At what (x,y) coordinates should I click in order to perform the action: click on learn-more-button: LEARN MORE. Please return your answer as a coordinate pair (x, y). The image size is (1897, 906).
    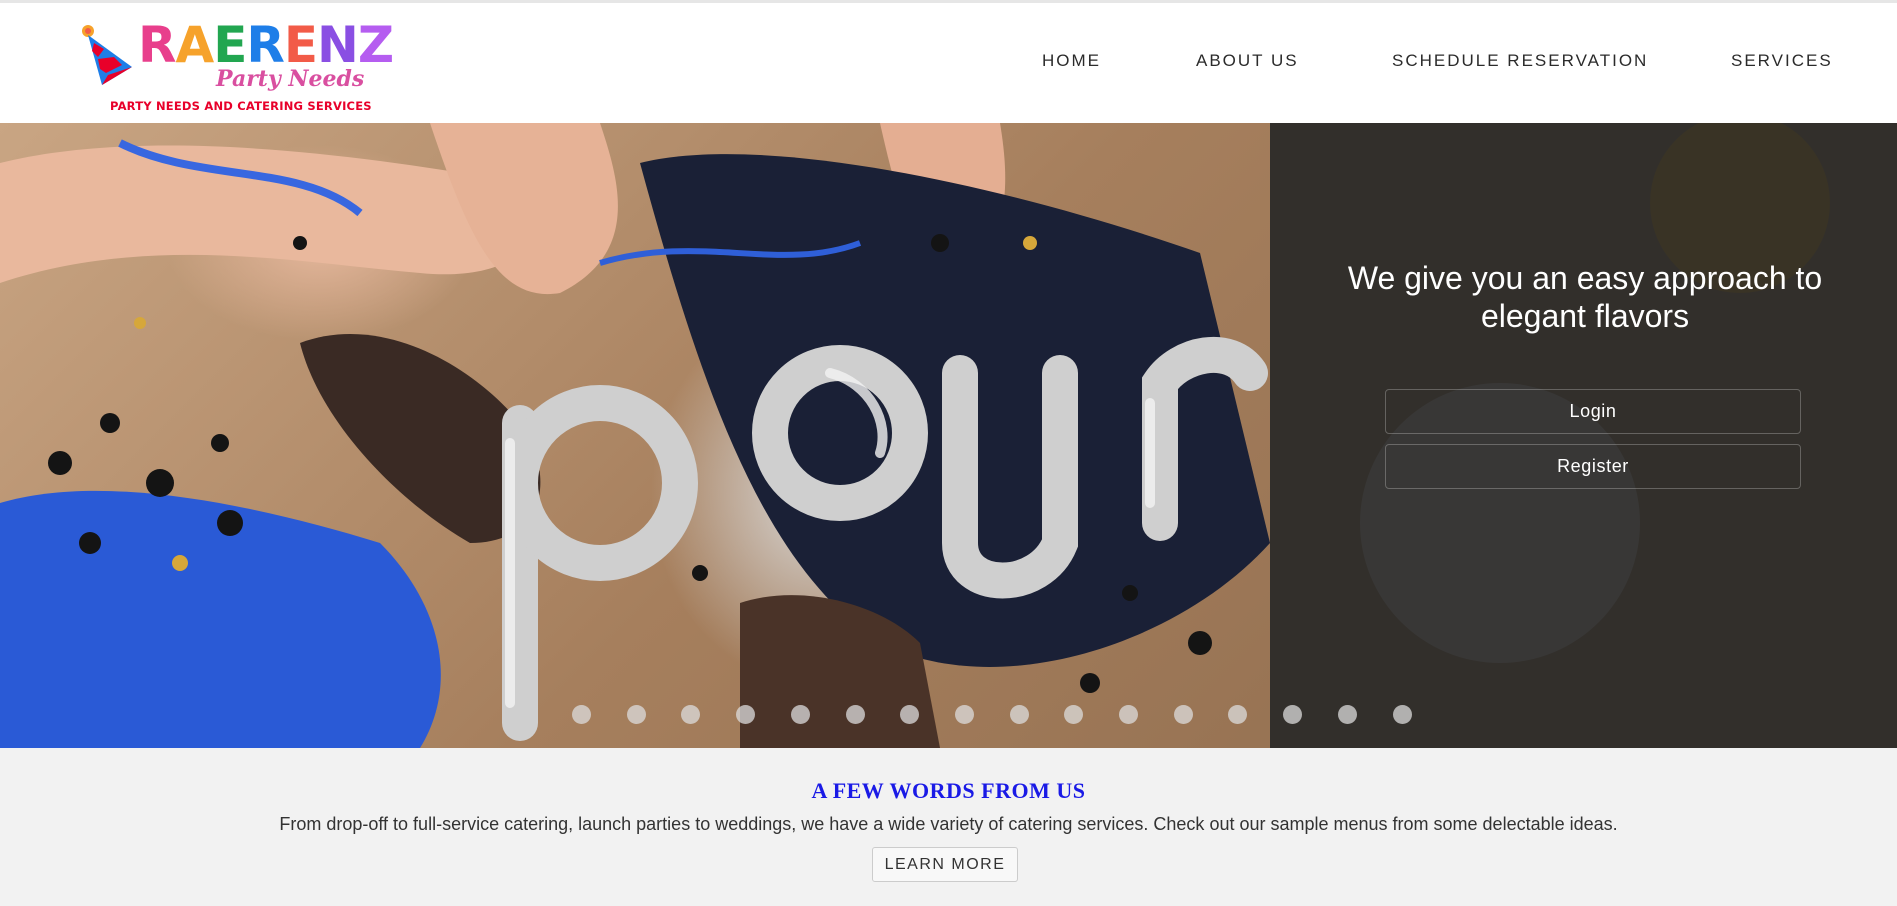
    Looking at the image, I should click on (945, 864).